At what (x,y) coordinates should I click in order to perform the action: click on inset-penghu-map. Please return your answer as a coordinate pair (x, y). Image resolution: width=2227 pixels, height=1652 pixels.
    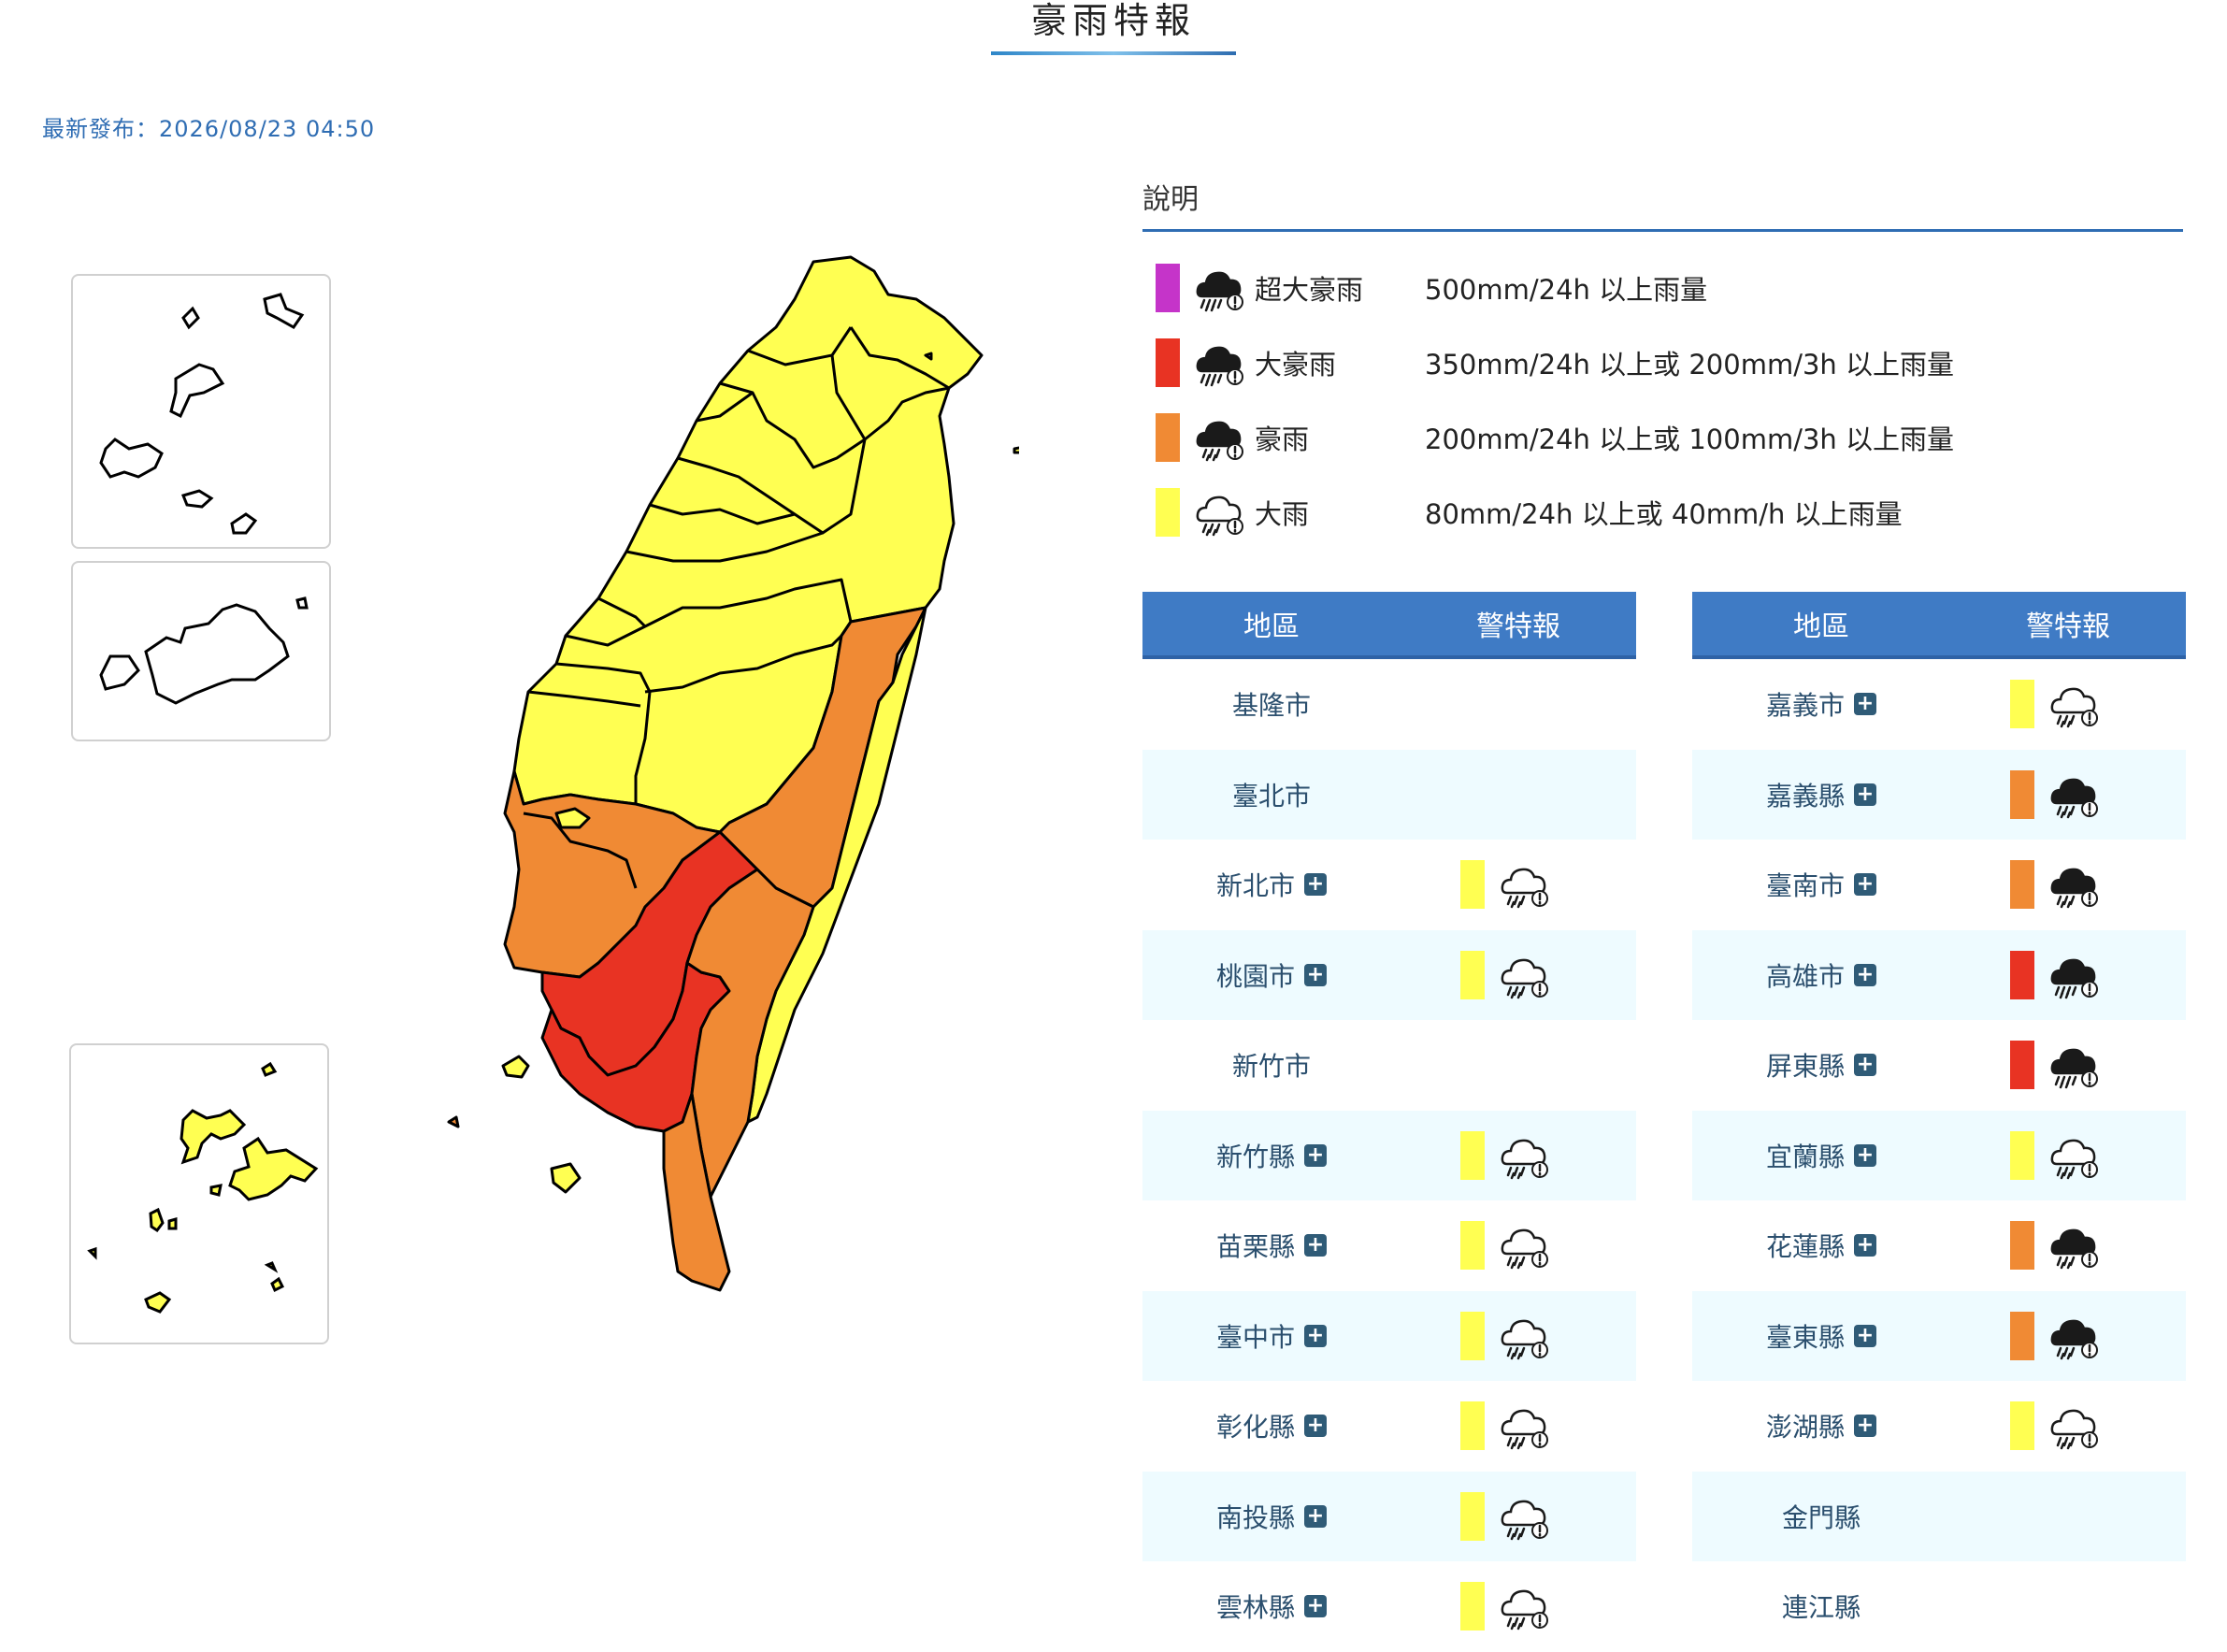
    Looking at the image, I should click on (199, 1193).